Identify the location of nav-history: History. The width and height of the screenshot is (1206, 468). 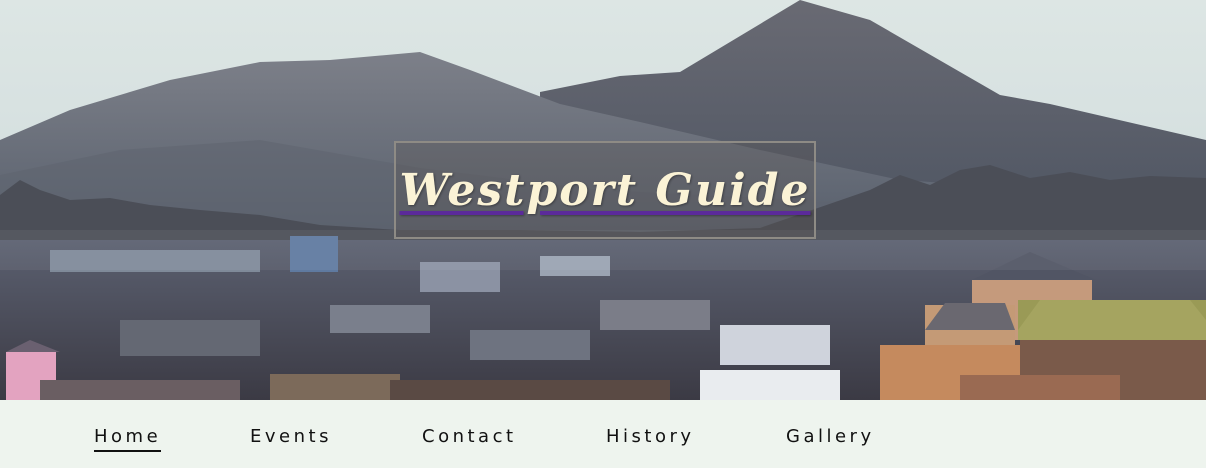
(650, 437).